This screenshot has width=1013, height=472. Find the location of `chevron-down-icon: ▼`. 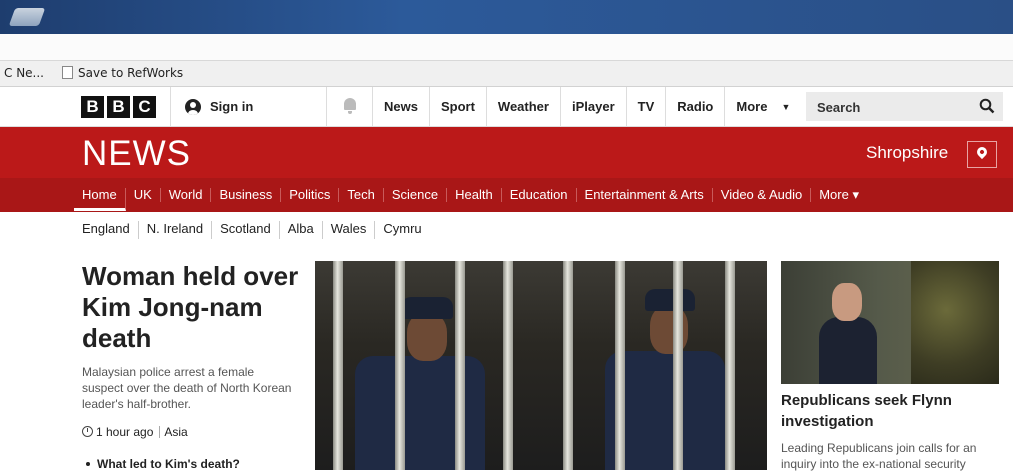

chevron-down-icon: ▼ is located at coordinates (786, 107).